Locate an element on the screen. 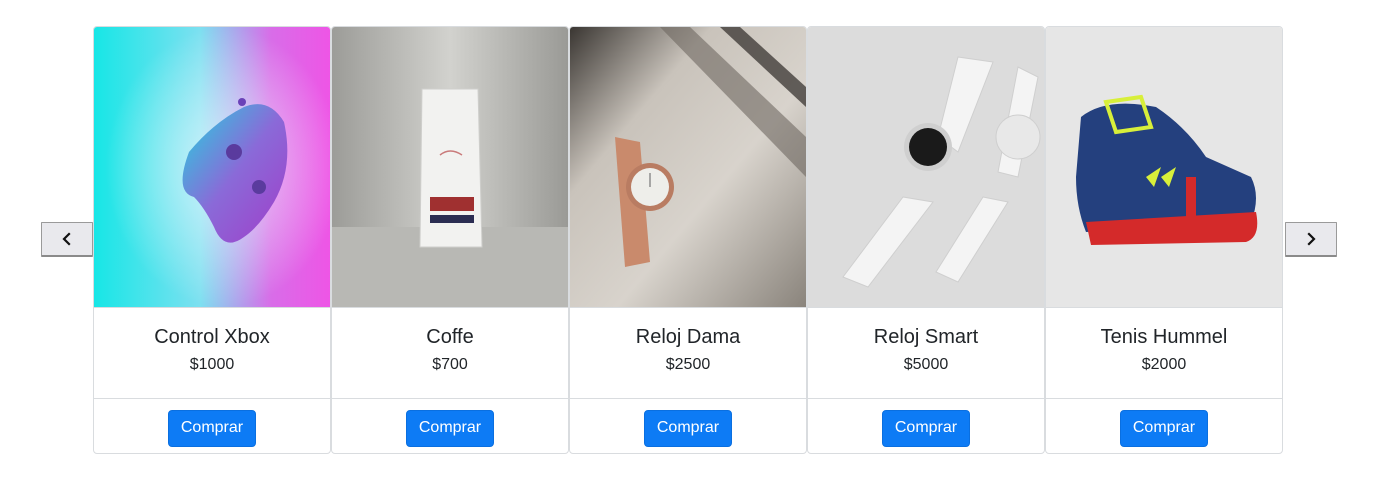 The image size is (1379, 488). chevron-right-icon is located at coordinates (1311, 239).